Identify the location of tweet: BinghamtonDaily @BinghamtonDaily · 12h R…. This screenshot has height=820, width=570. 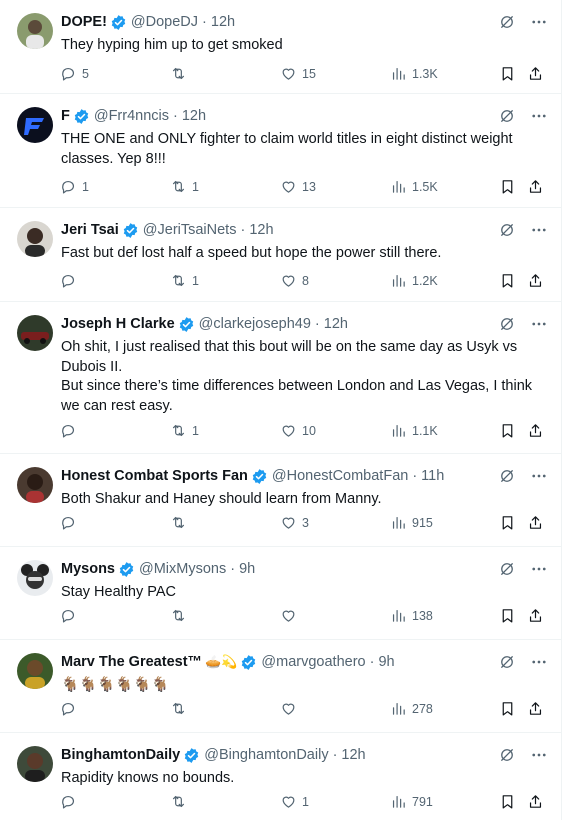
(281, 776).